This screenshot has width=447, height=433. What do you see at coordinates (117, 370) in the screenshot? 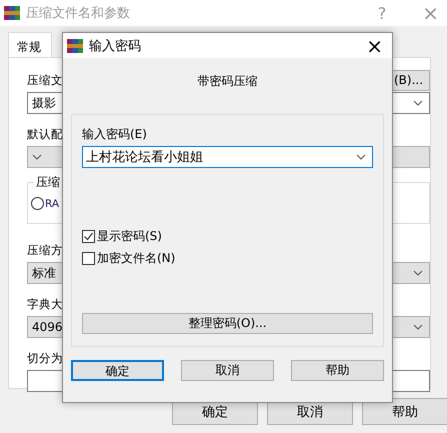
I see `dialog-button: 确定` at bounding box center [117, 370].